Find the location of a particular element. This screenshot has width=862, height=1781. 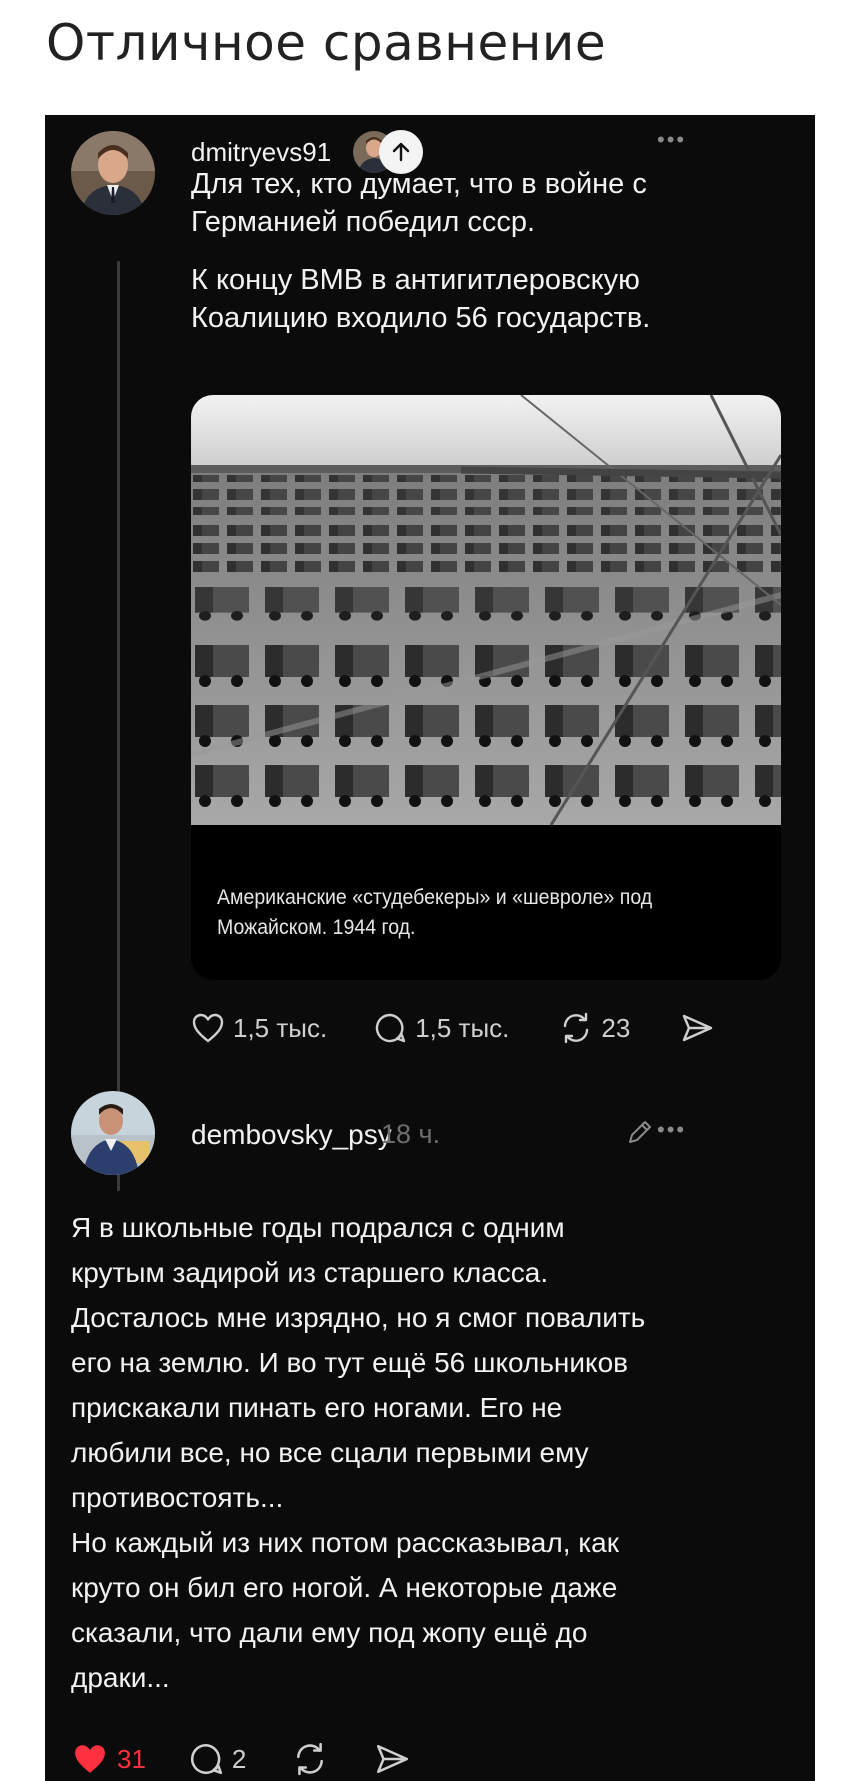

comment-button: 2 is located at coordinates (217, 1759).